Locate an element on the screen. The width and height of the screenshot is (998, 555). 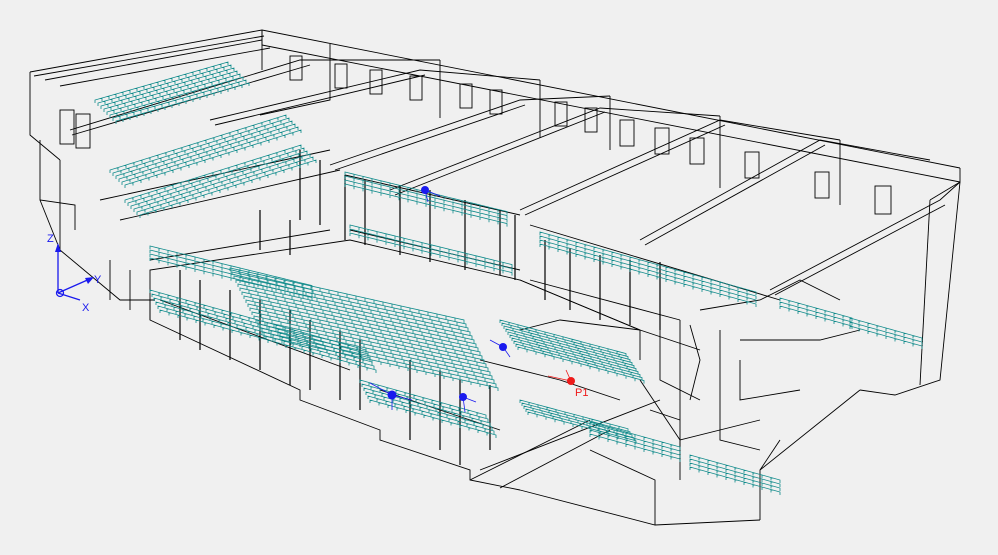
axis-triad: Z Y X is located at coordinates (74, 273).